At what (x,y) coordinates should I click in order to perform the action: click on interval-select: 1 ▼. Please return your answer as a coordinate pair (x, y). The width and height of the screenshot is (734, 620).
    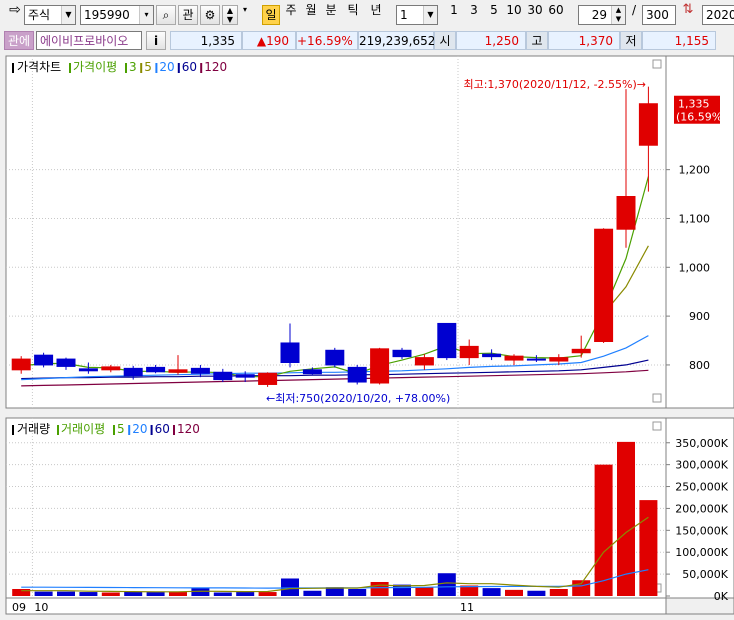
    Looking at the image, I should click on (417, 15).